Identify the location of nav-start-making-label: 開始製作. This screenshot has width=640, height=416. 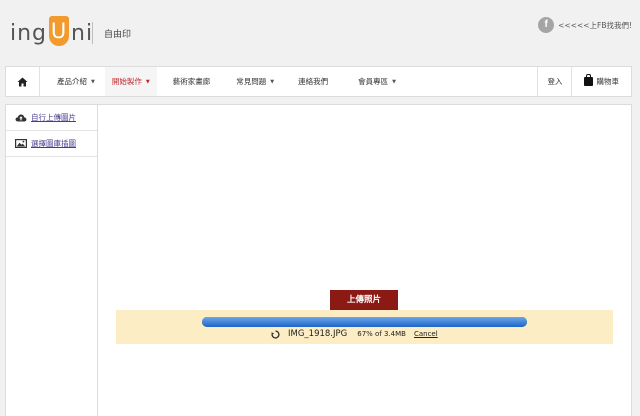
(126, 81).